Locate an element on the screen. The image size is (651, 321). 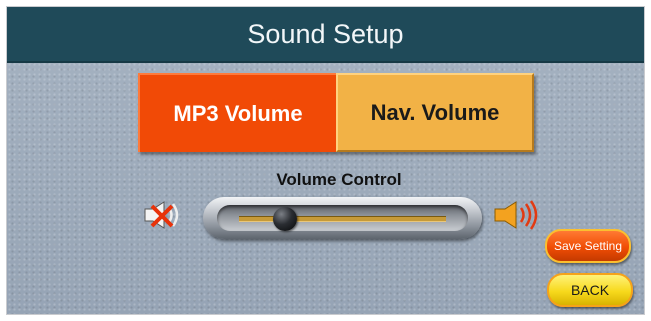
page-title: Sound Setup is located at coordinates (325, 34).